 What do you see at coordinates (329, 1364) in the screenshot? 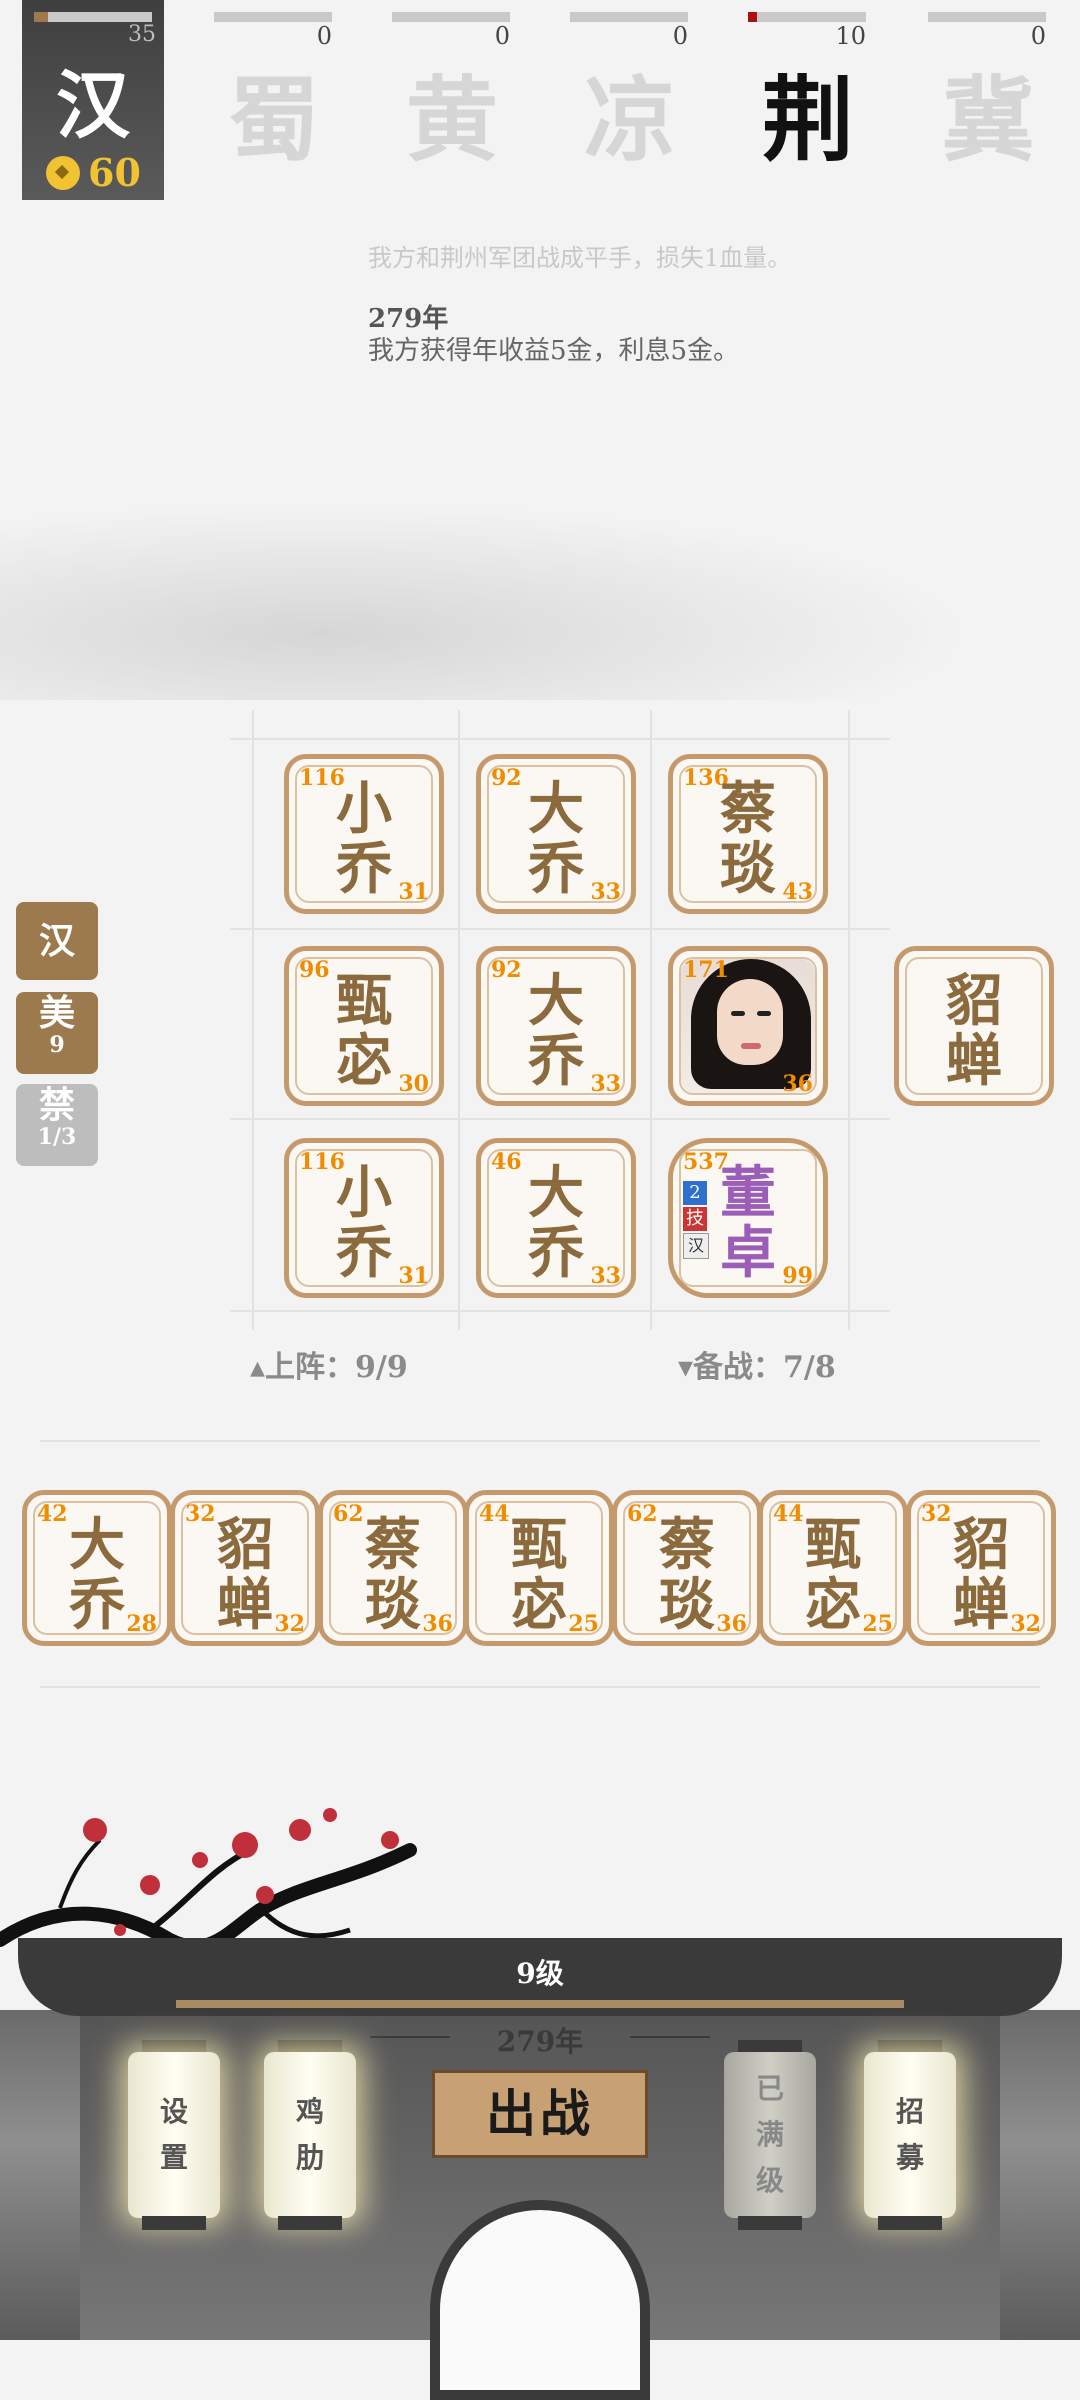
I see `deployed-count: ▴上阵：9/9` at bounding box center [329, 1364].